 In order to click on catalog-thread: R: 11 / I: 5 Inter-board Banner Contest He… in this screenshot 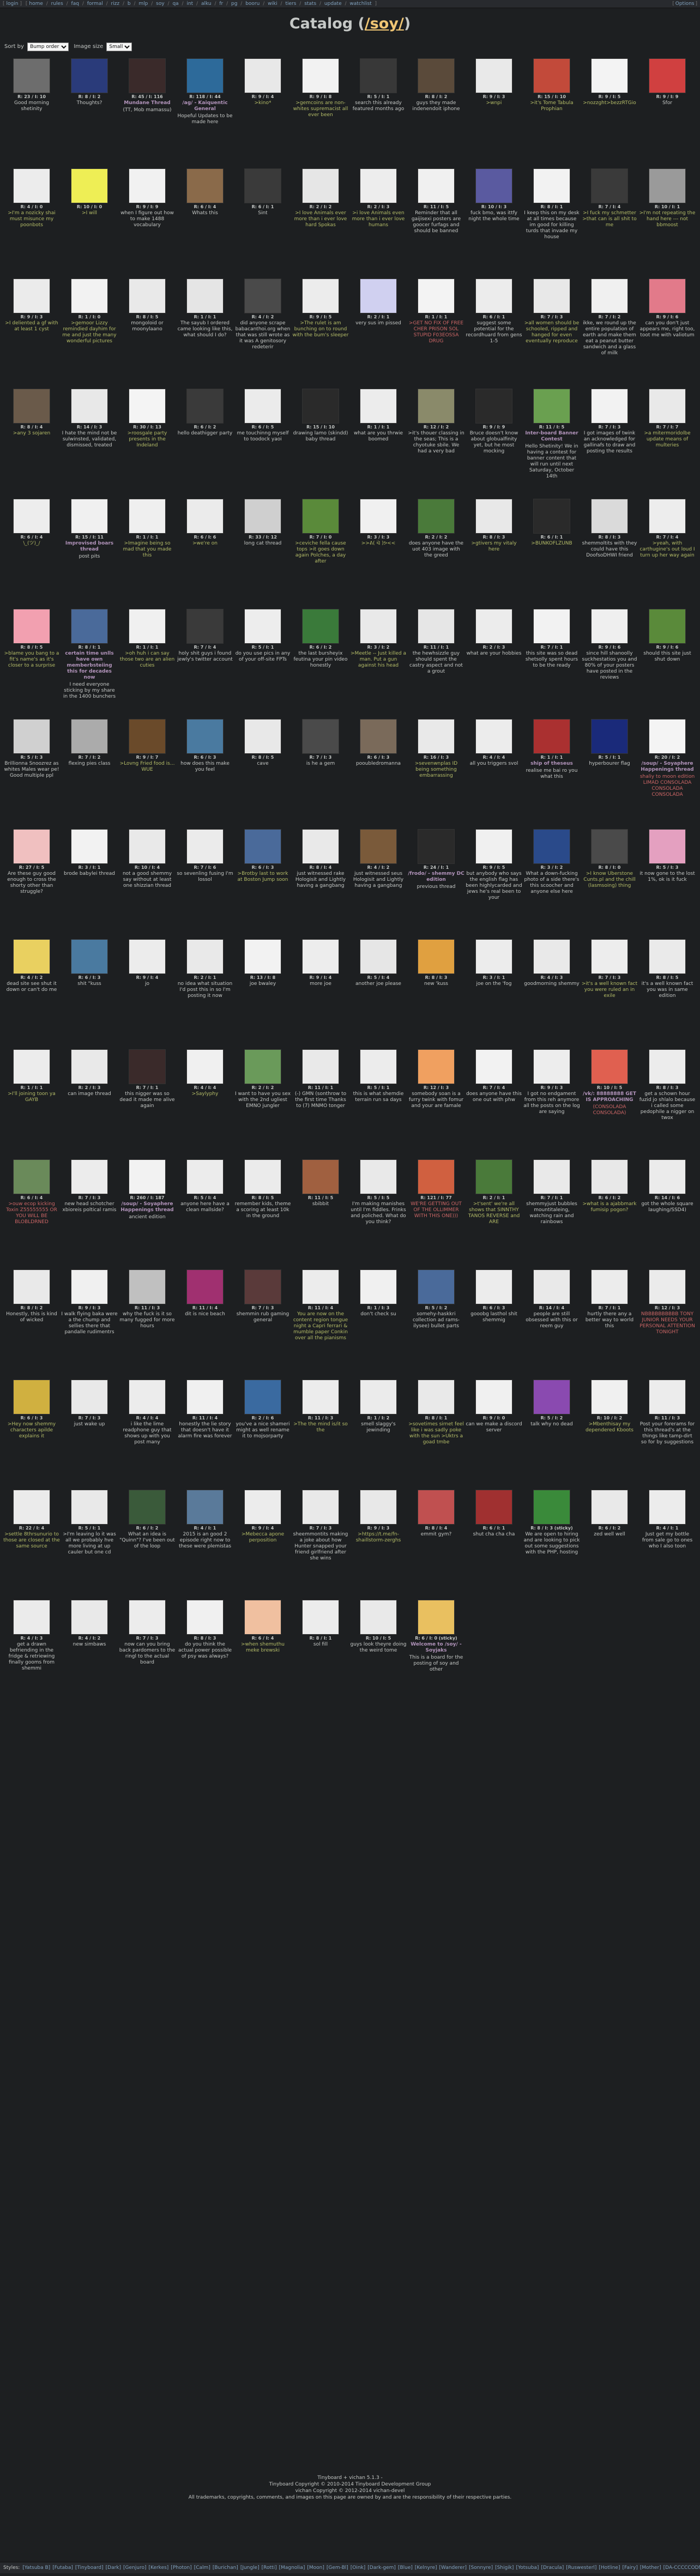, I will do `click(551, 440)`.